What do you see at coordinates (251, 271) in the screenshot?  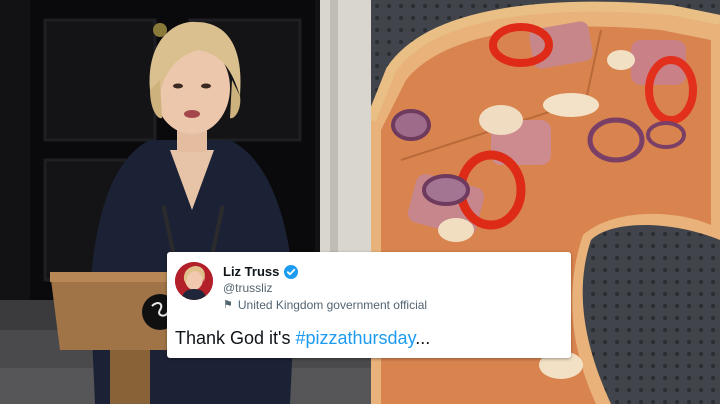 I see `author-name: Liz Truss` at bounding box center [251, 271].